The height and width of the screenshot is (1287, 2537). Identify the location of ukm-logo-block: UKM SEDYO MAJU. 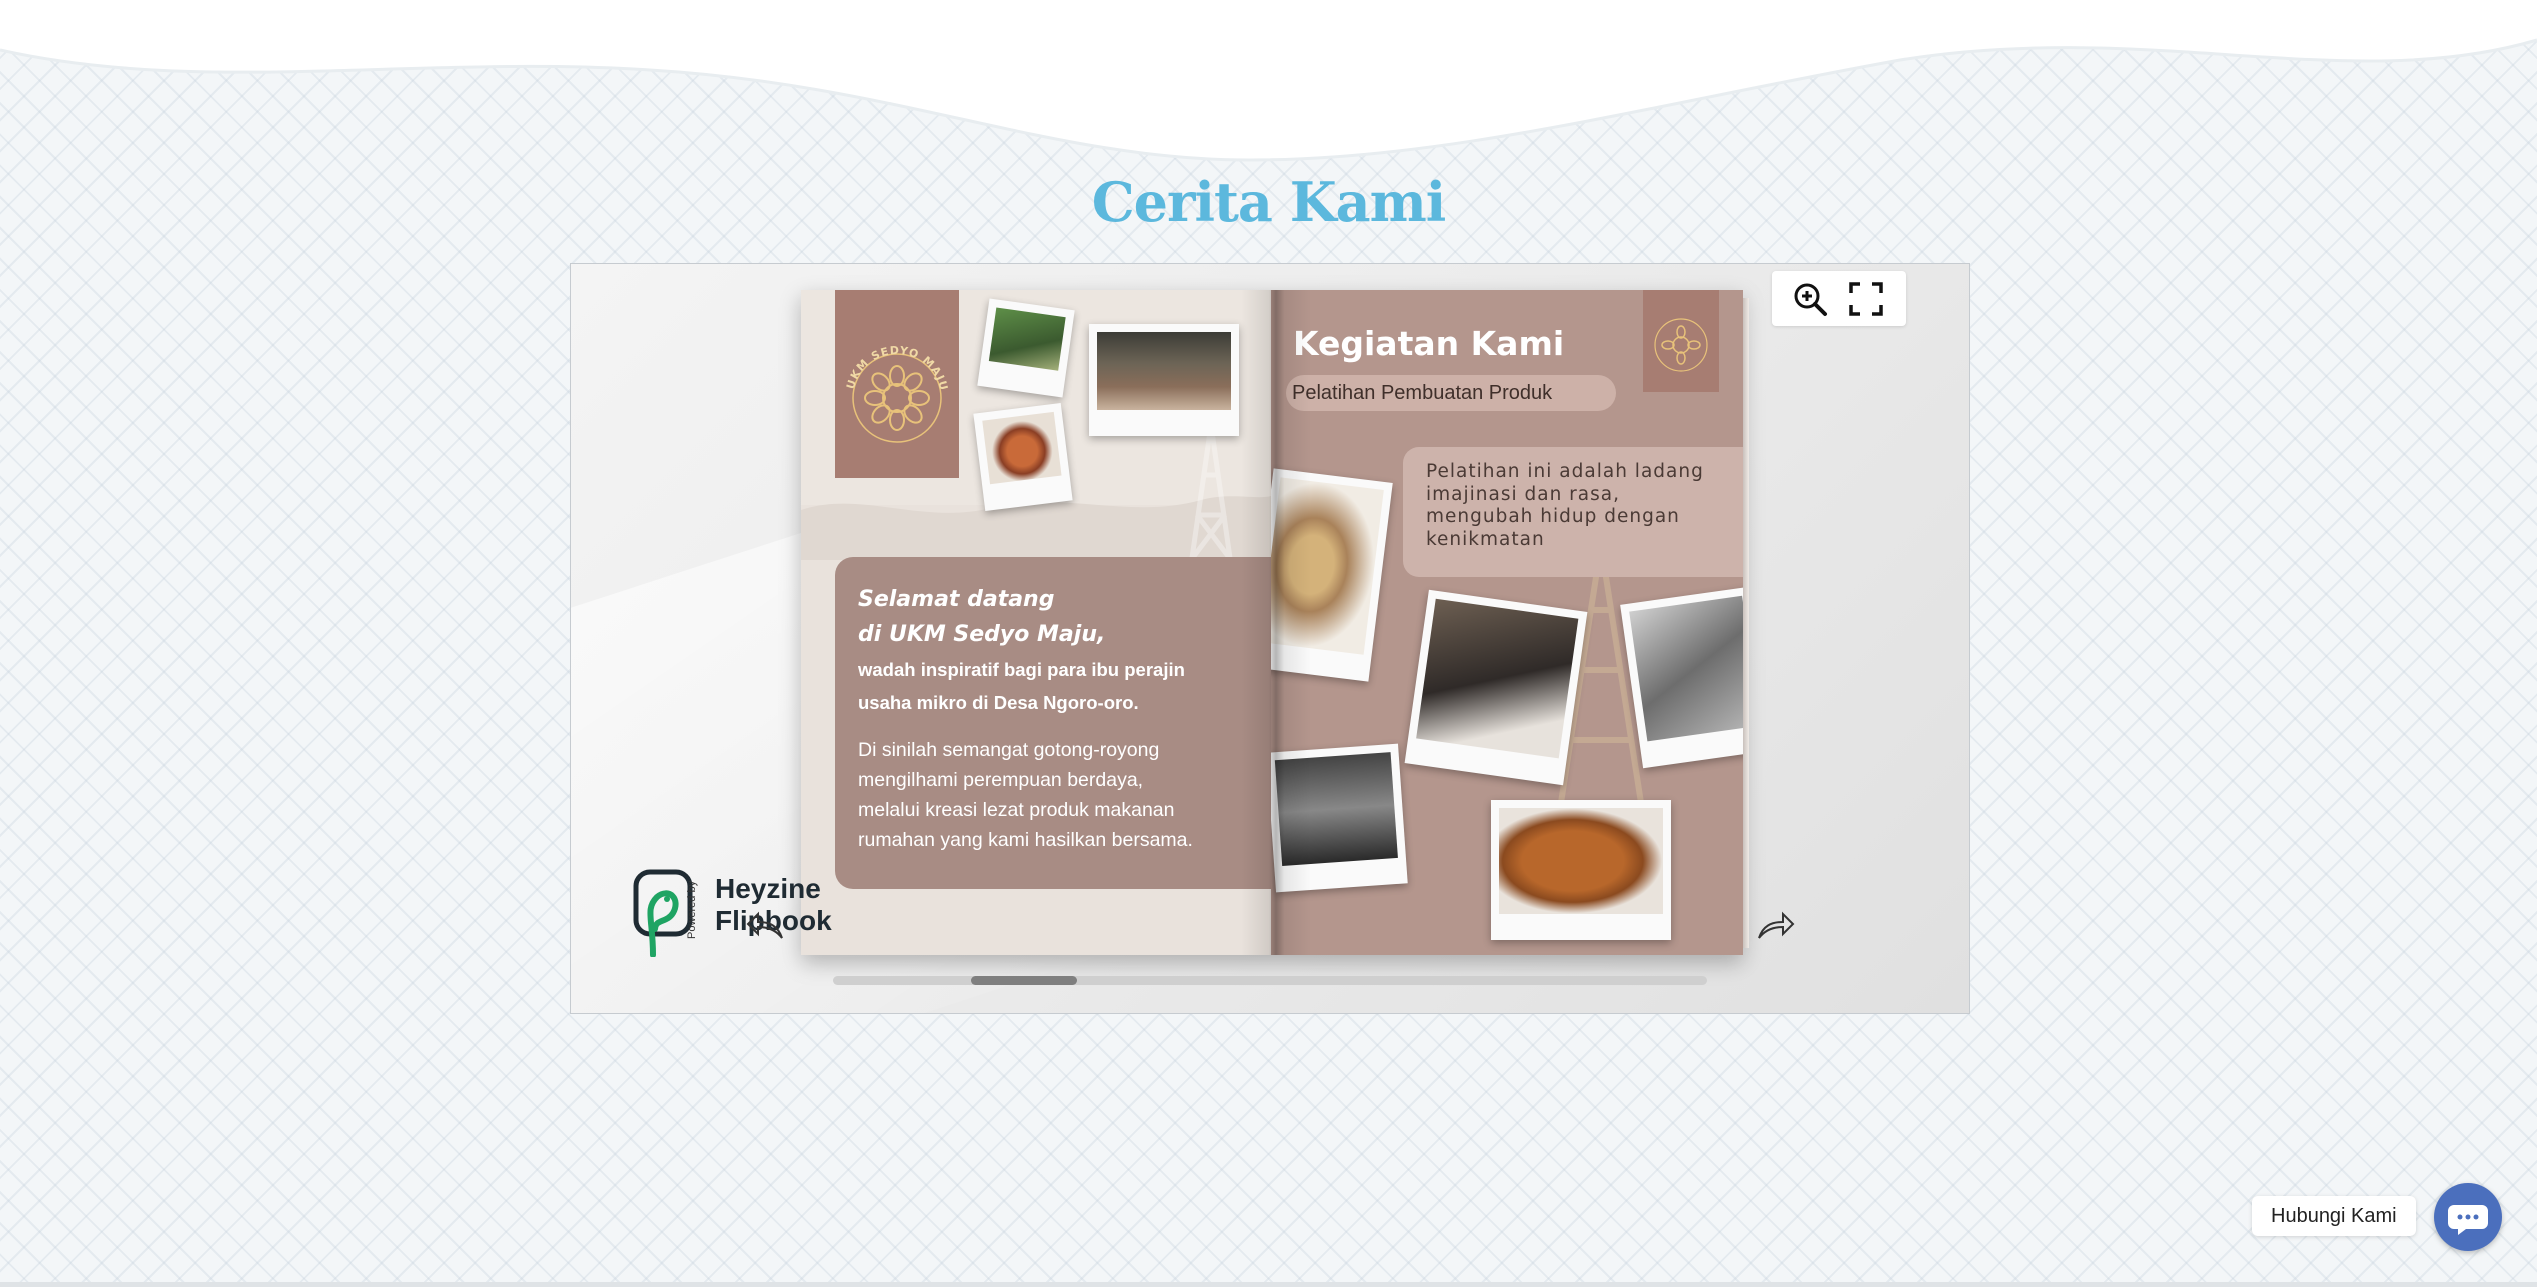
(897, 384).